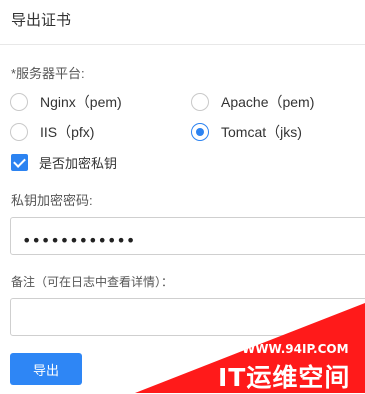 This screenshot has height=394, width=365. What do you see at coordinates (187, 236) in the screenshot?
I see `password-input: ••••••••••••` at bounding box center [187, 236].